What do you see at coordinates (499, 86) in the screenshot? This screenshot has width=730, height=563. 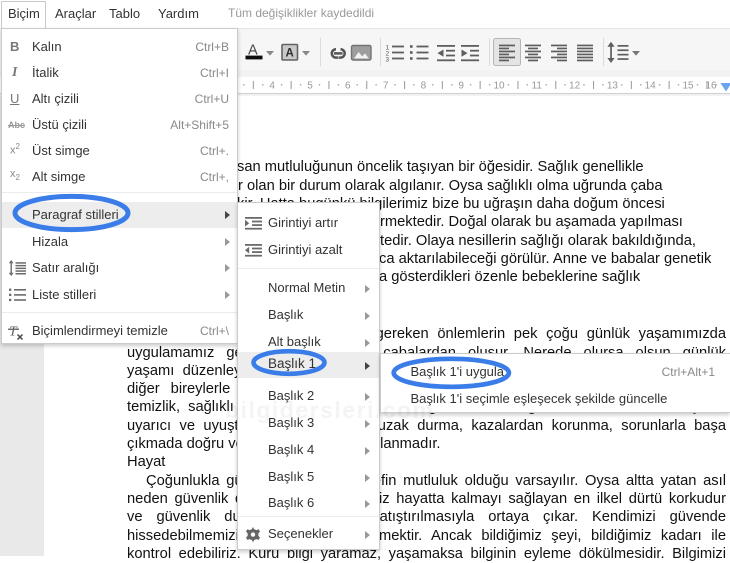 I see `svg-text: 10` at bounding box center [499, 86].